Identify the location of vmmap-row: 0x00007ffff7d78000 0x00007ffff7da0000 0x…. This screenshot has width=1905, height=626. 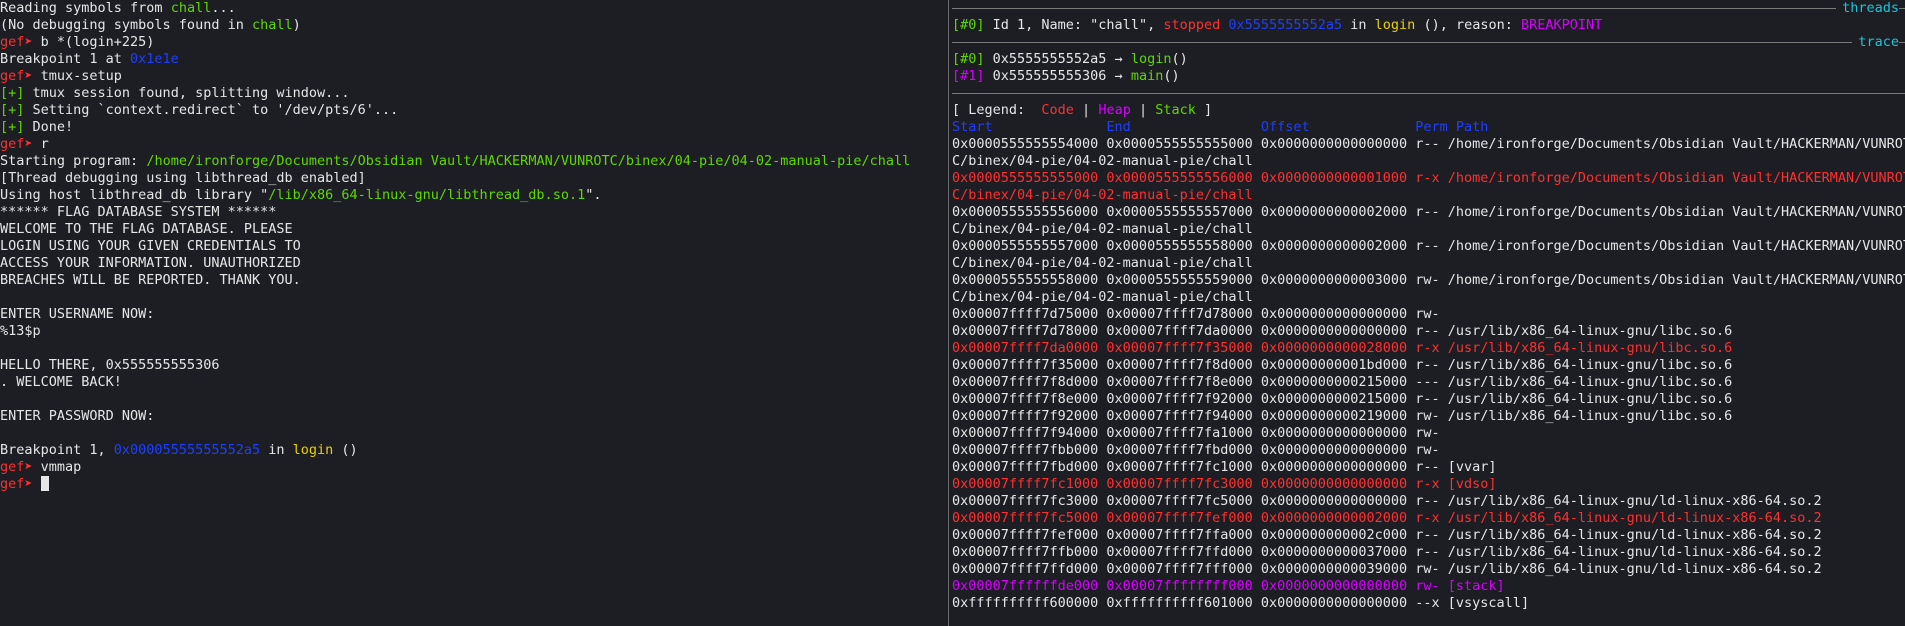
(1342, 331).